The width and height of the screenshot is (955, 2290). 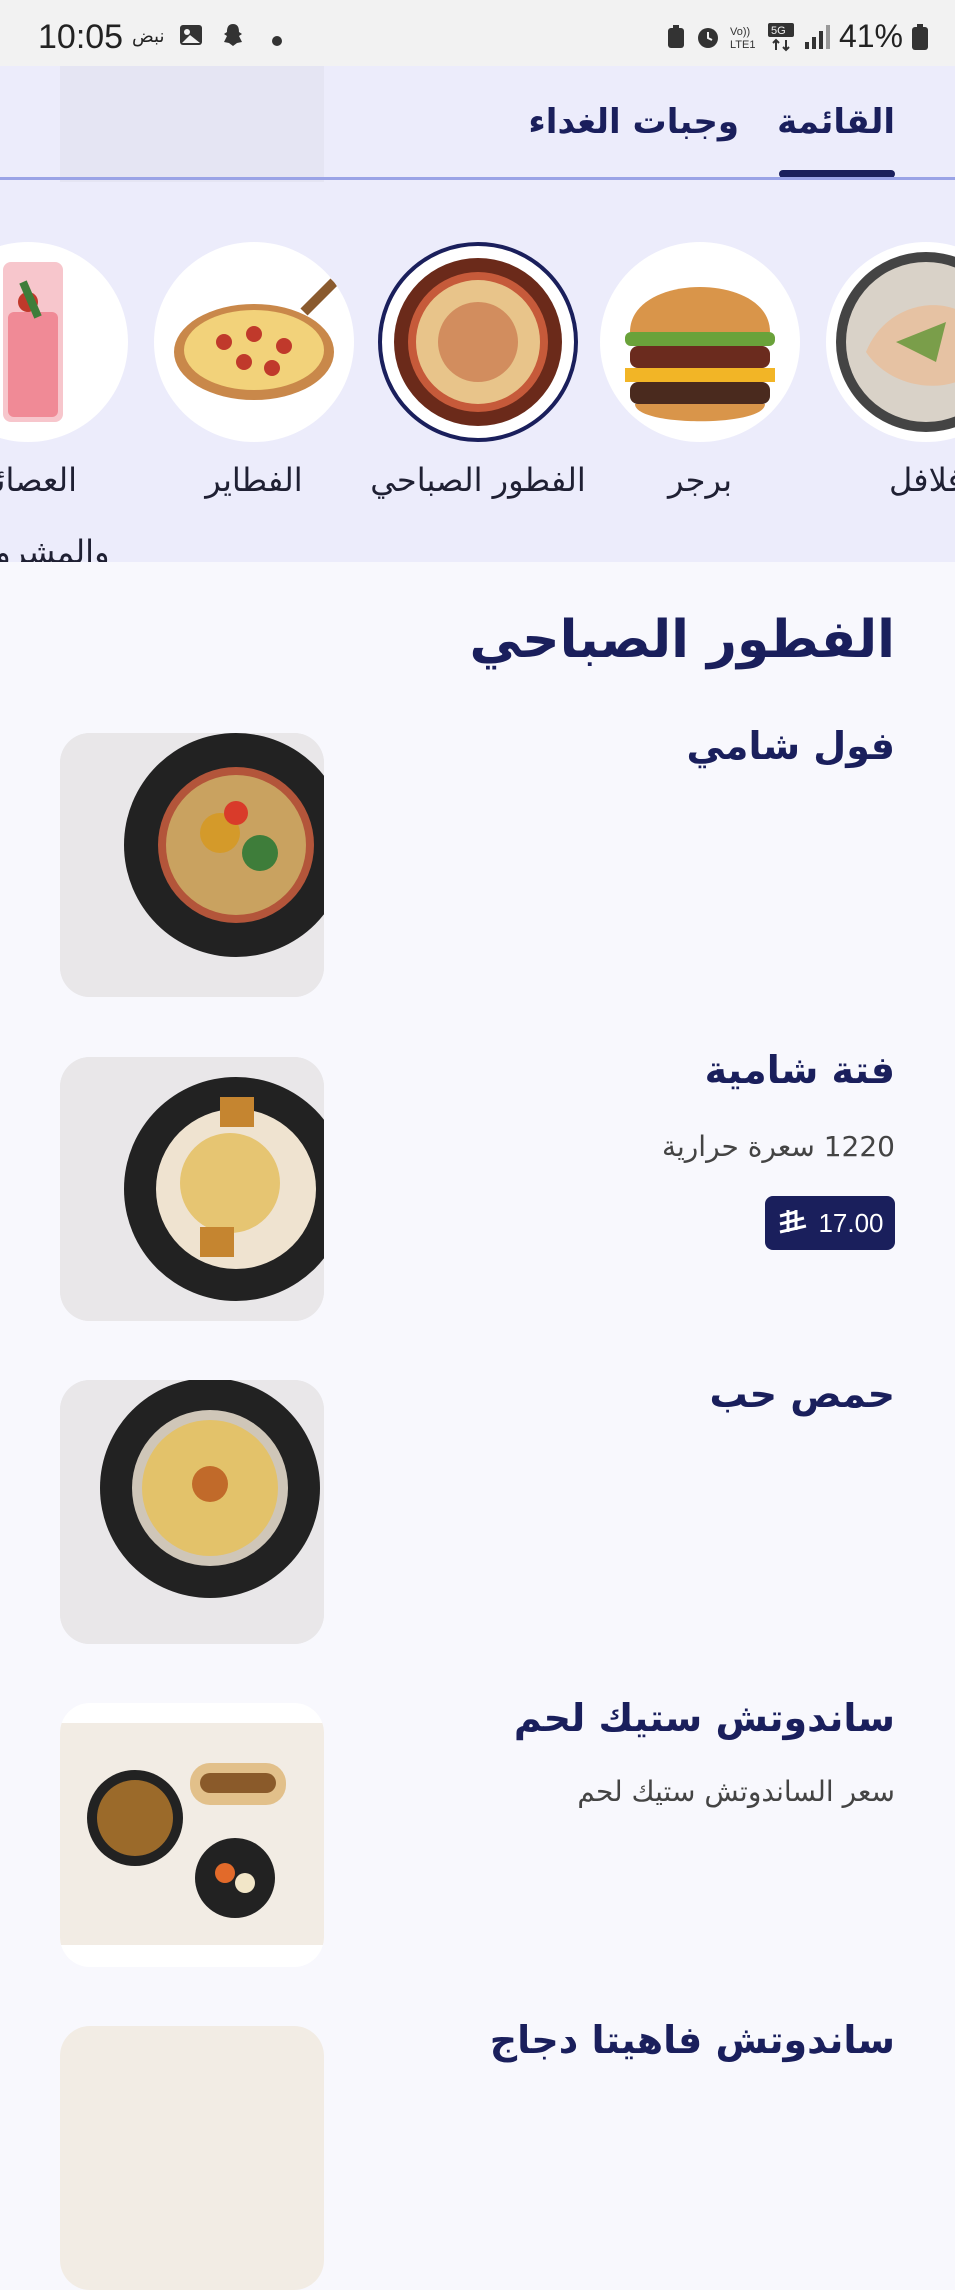 I want to click on falafel-wrap-icon, so click(x=895, y=342).